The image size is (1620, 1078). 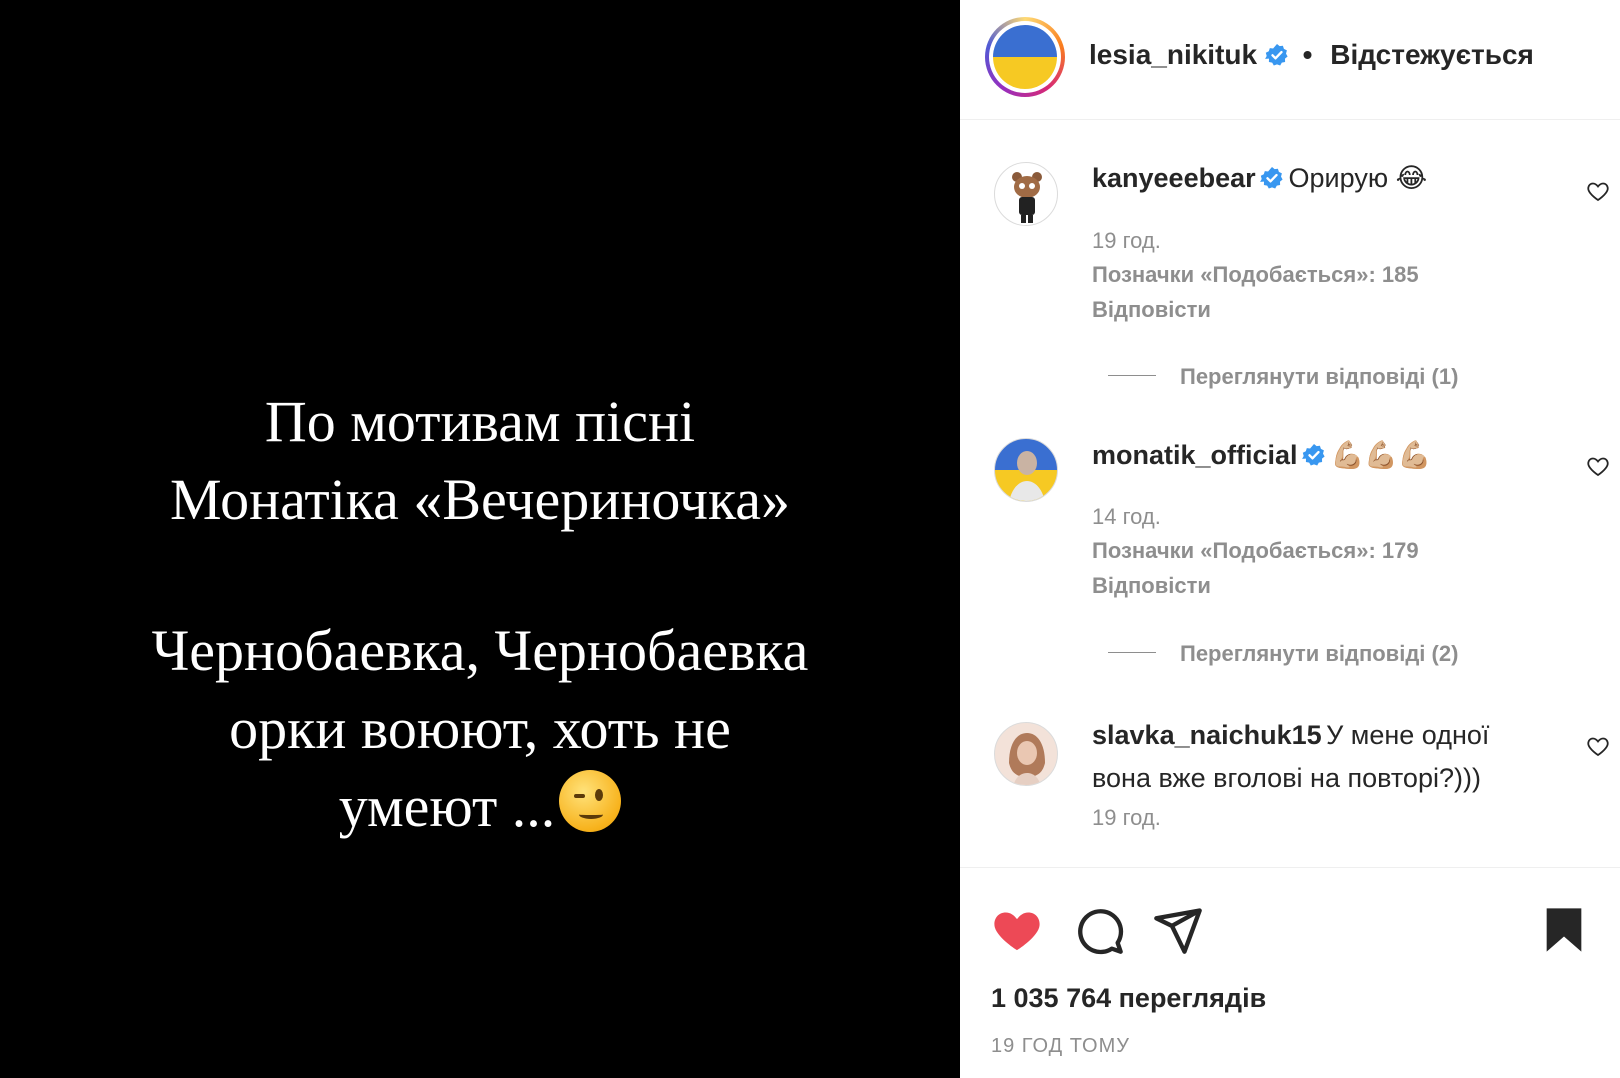 What do you see at coordinates (1432, 54) in the screenshot?
I see `follow-state-button: Відстежується` at bounding box center [1432, 54].